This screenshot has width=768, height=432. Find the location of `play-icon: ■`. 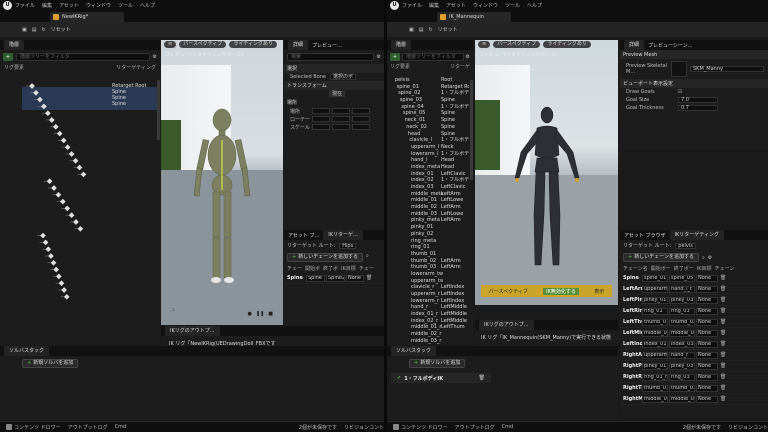

play-icon: ■ is located at coordinates (270, 314).